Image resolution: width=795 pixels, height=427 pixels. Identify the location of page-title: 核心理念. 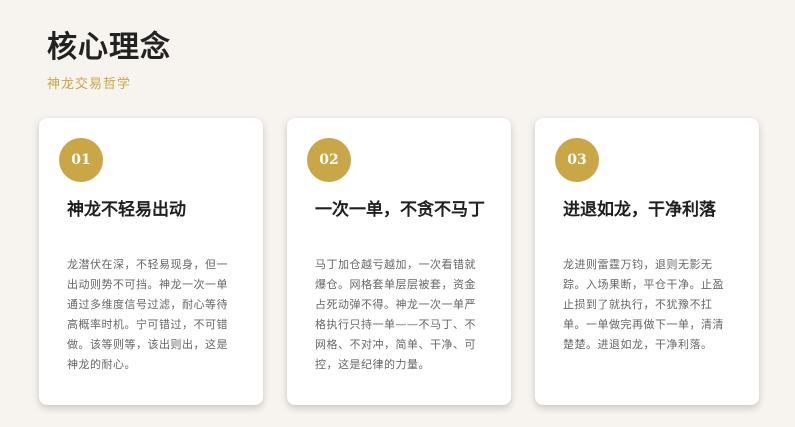
(109, 47).